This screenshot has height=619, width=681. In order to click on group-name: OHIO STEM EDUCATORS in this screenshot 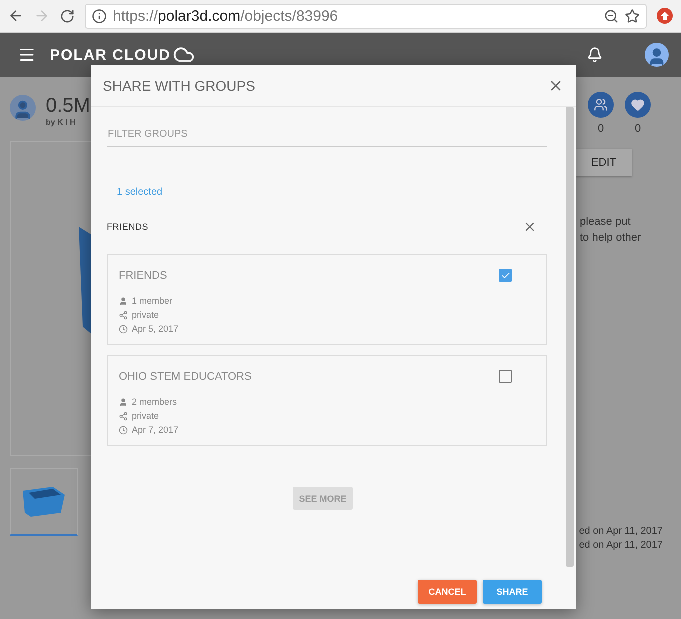, I will do `click(185, 376)`.